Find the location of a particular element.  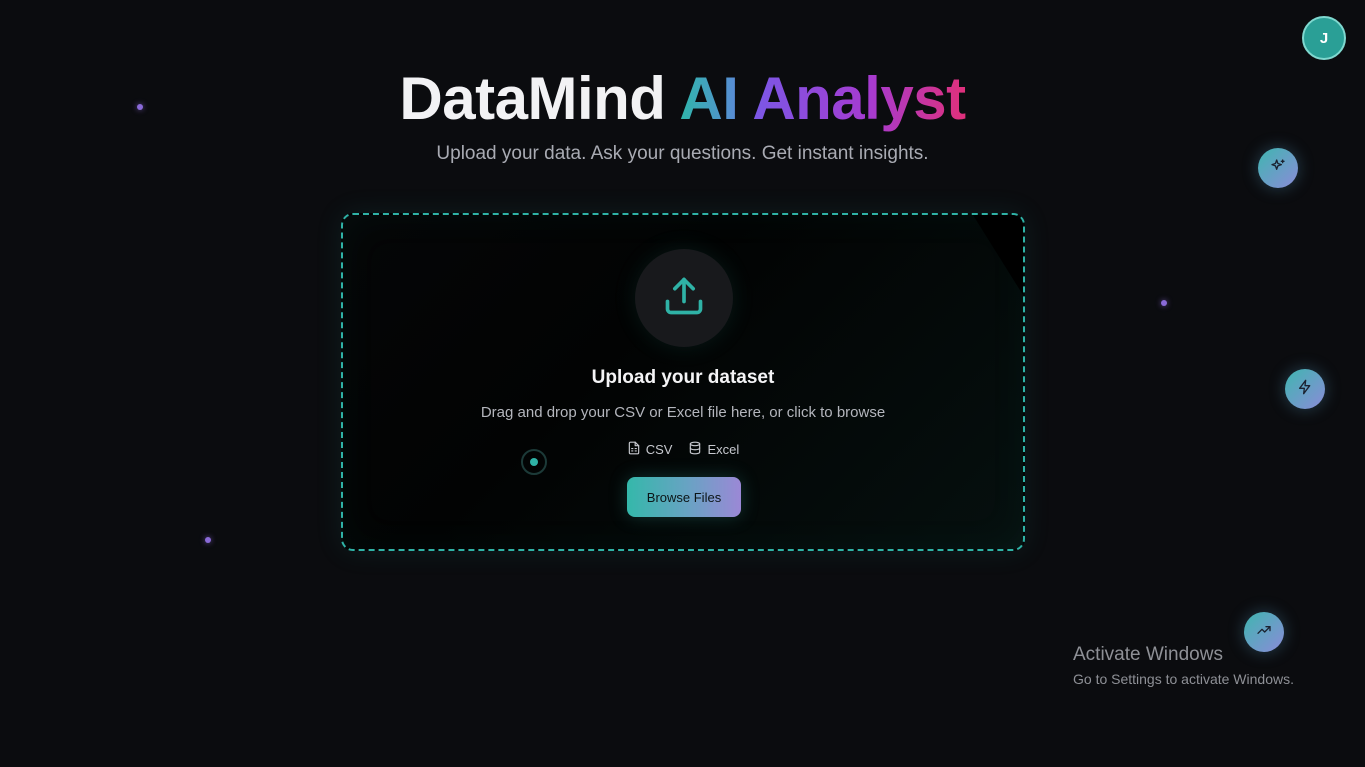

upload-icon-container is located at coordinates (684, 298).